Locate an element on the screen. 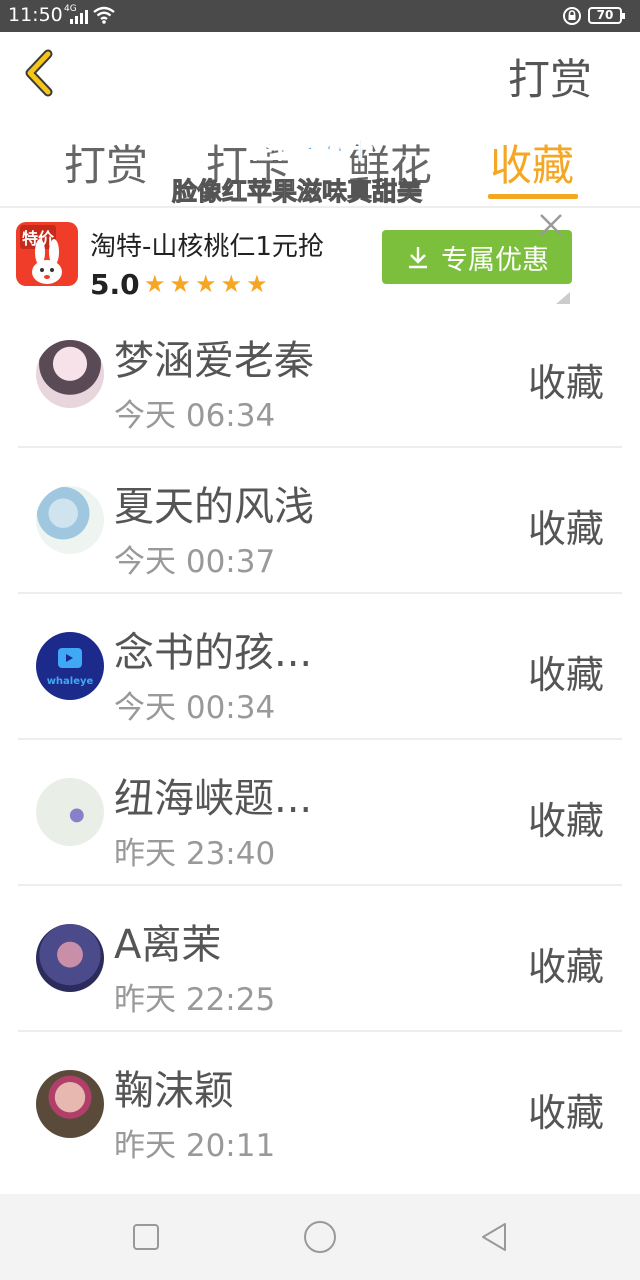 This screenshot has height=1280, width=640. ad-app-icon: 特价 is located at coordinates (47, 254).